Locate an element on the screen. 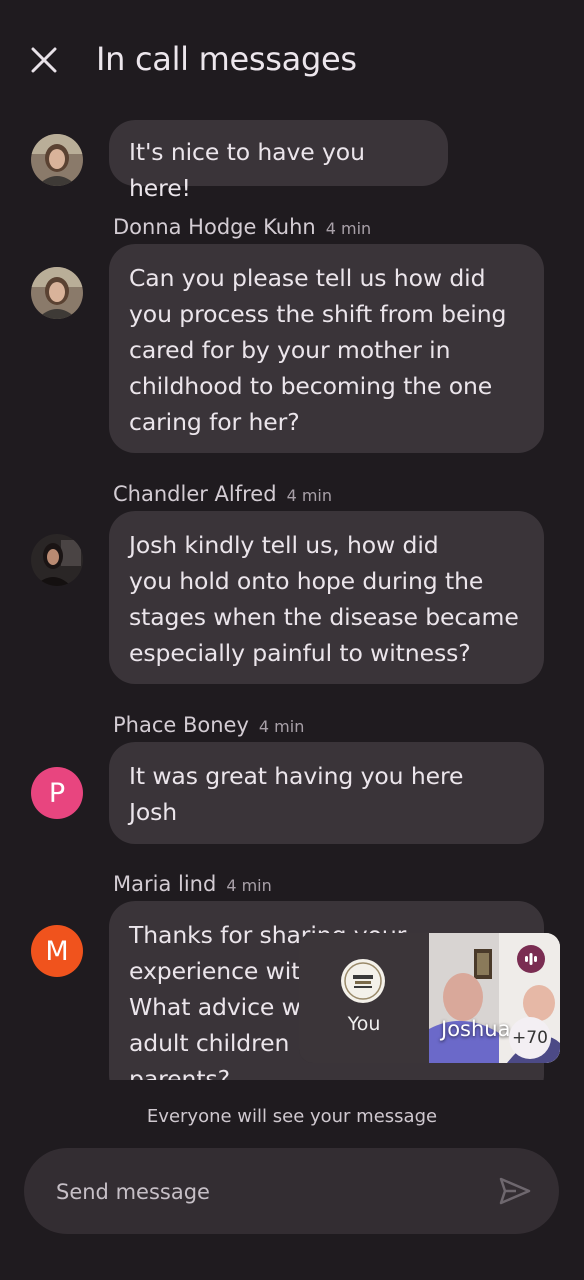 This screenshot has width=584, height=1280. message-line: caring for her? is located at coordinates (214, 422).